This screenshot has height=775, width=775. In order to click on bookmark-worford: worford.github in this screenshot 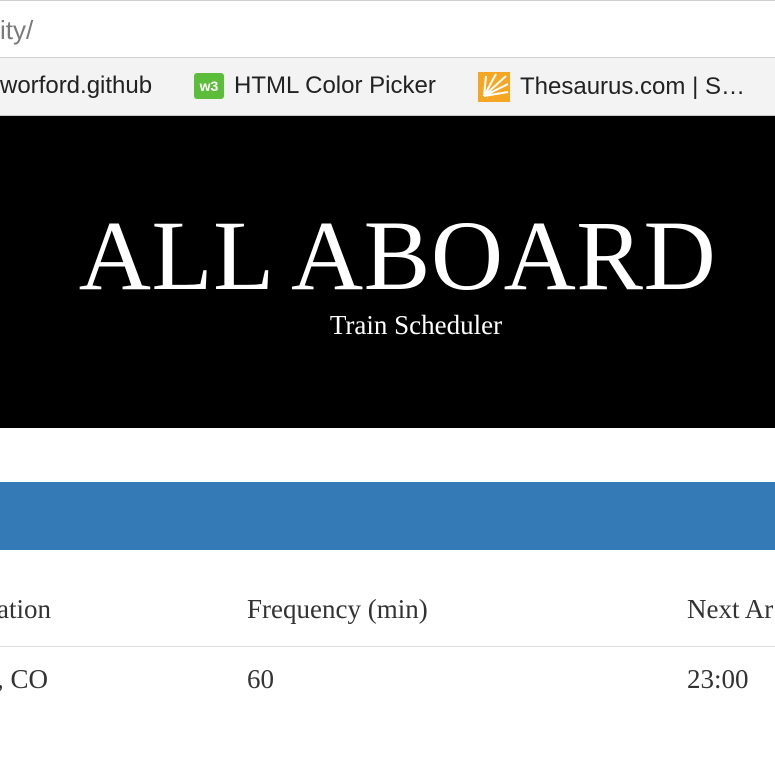, I will do `click(76, 86)`.